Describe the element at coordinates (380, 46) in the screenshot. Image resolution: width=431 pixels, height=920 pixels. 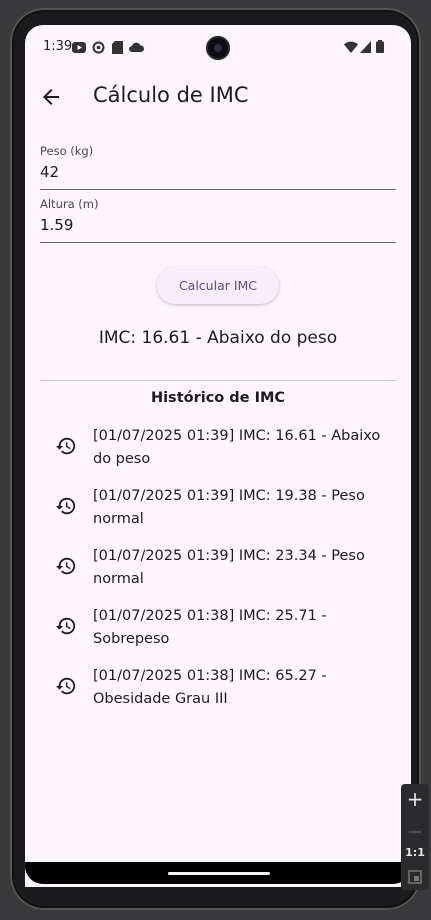
I see `battery-icon` at that location.